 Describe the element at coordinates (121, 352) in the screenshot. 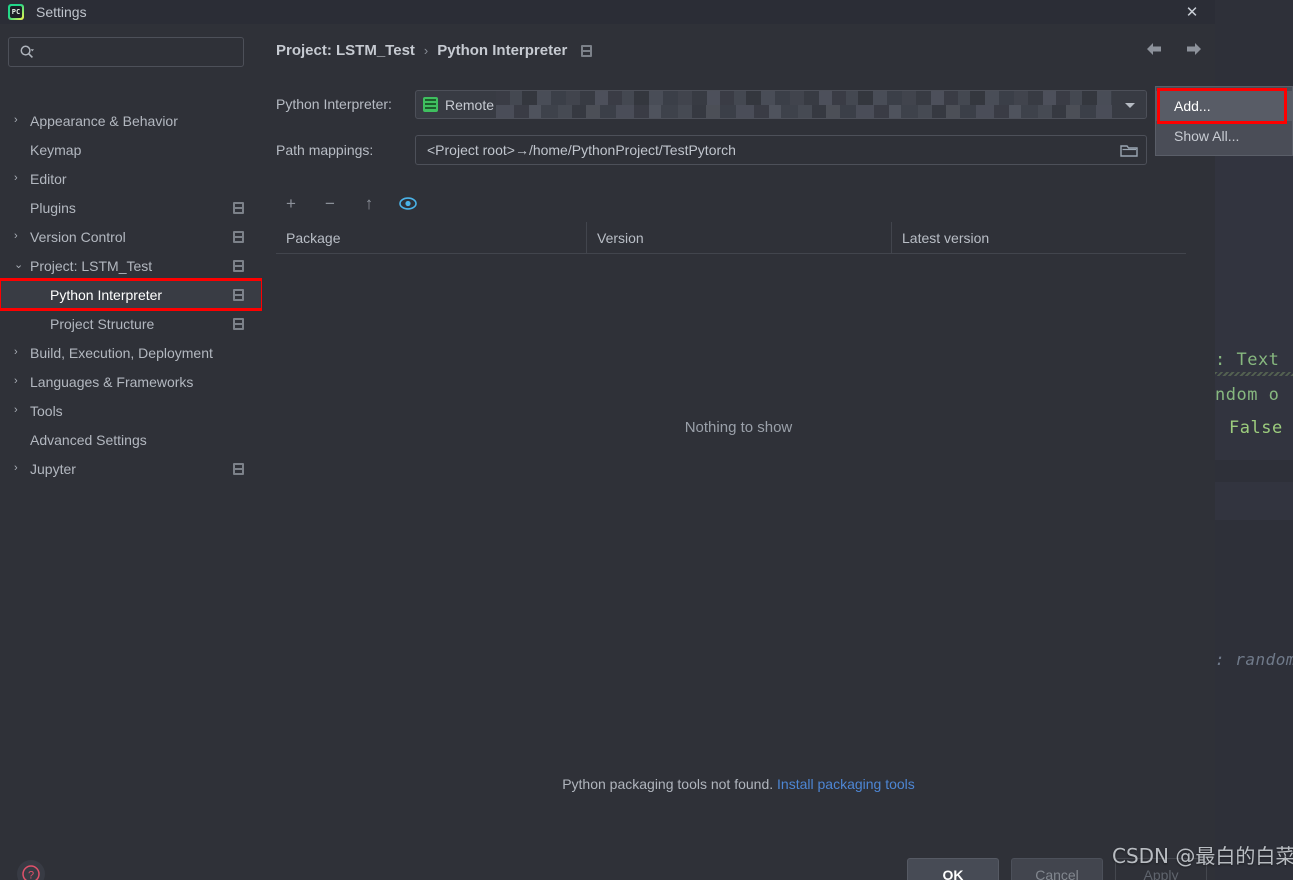

I see `sidebar-item-label: Build, Execution, Deployment` at that location.